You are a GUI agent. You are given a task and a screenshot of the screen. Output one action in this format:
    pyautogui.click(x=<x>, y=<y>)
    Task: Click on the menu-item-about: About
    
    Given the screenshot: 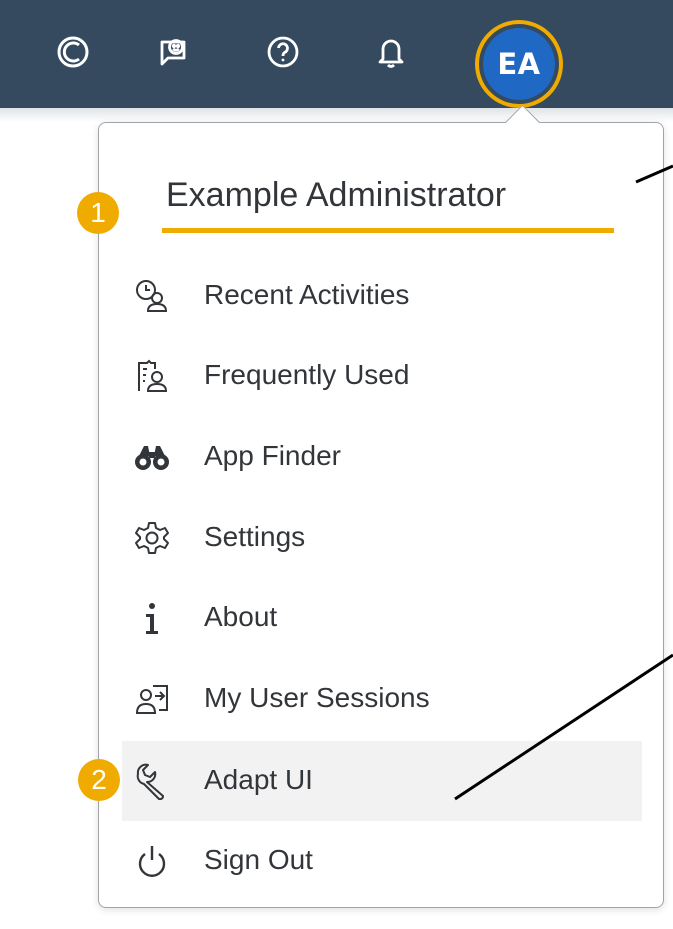 What is the action you would take?
    pyautogui.click(x=382, y=618)
    